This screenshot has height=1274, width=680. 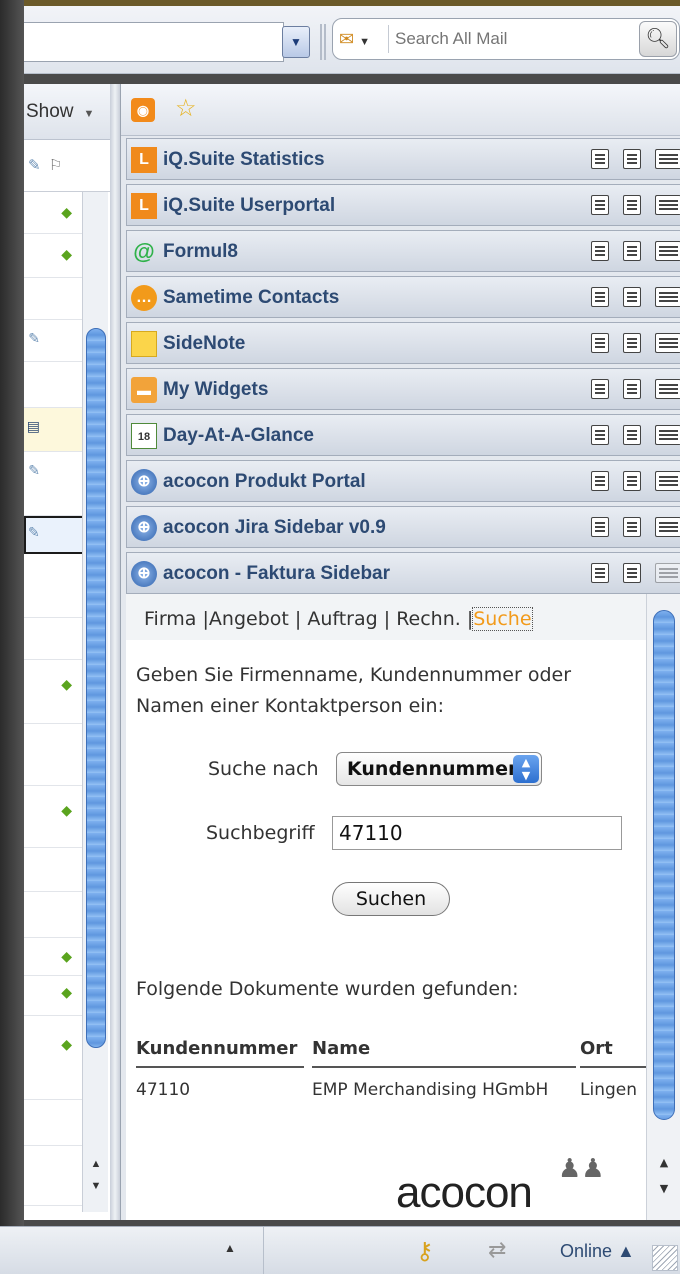 What do you see at coordinates (323, 42) in the screenshot?
I see `toolbar-grip` at bounding box center [323, 42].